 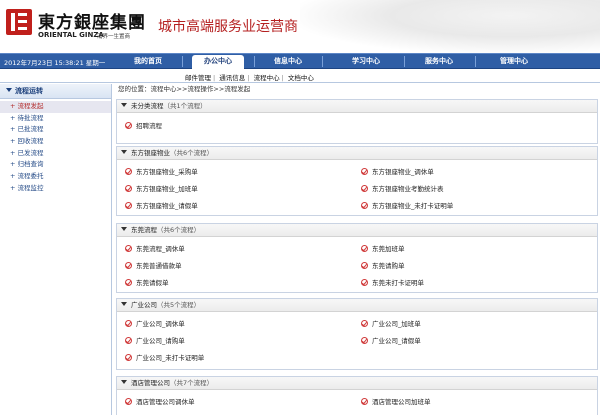 What do you see at coordinates (161, 172) in the screenshot?
I see `flow-item: 东方银座物业_采购单` at bounding box center [161, 172].